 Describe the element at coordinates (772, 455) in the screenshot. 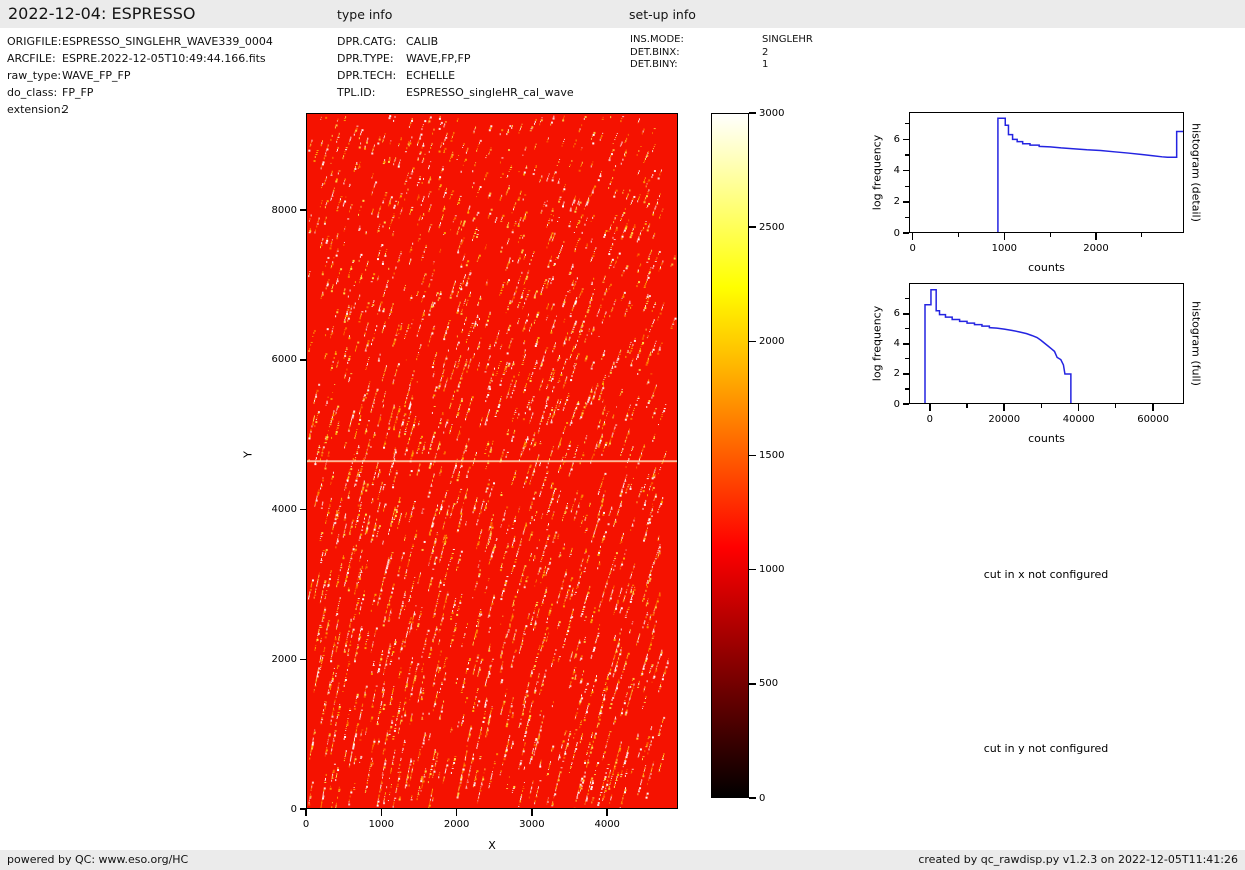

I see `colorbar-tick-label: 1500` at that location.